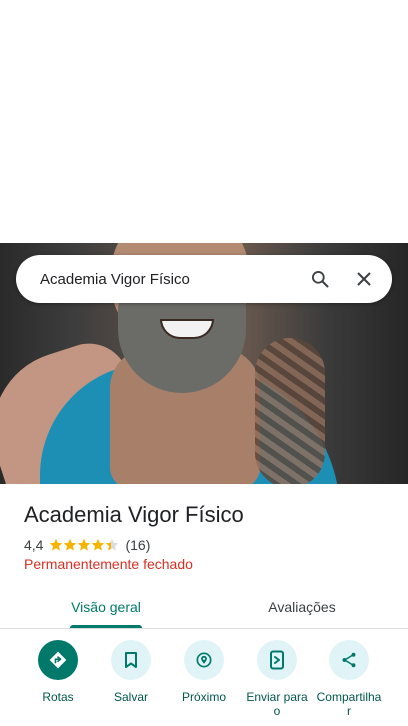 The height and width of the screenshot is (726, 408). I want to click on directions-button: Rotas, so click(58, 672).